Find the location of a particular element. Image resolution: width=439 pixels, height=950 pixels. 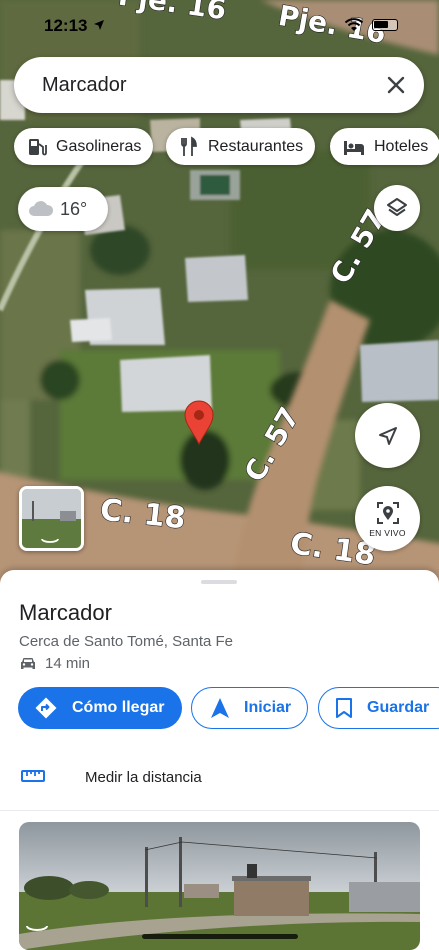

layers-button is located at coordinates (397, 208).